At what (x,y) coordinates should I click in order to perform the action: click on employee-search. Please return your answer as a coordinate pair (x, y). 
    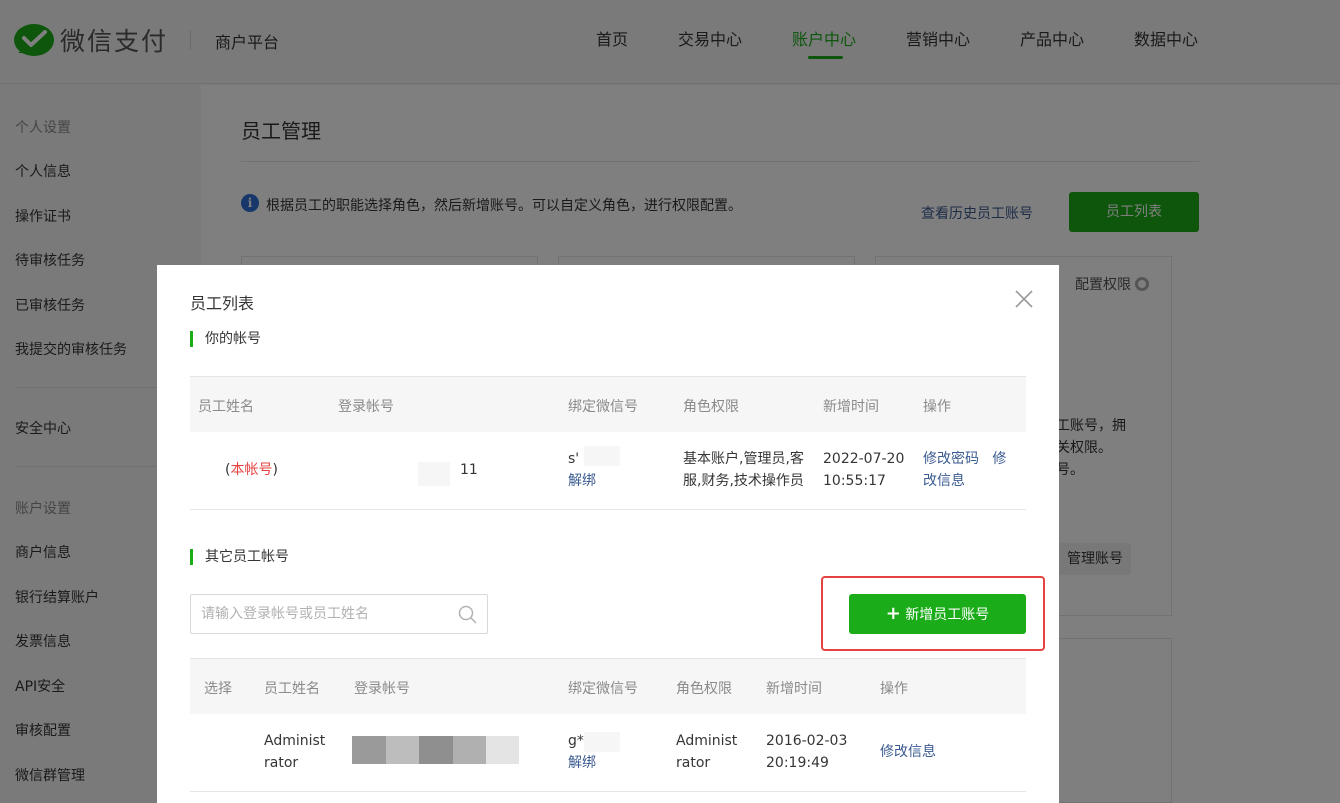
    Looking at the image, I should click on (339, 614).